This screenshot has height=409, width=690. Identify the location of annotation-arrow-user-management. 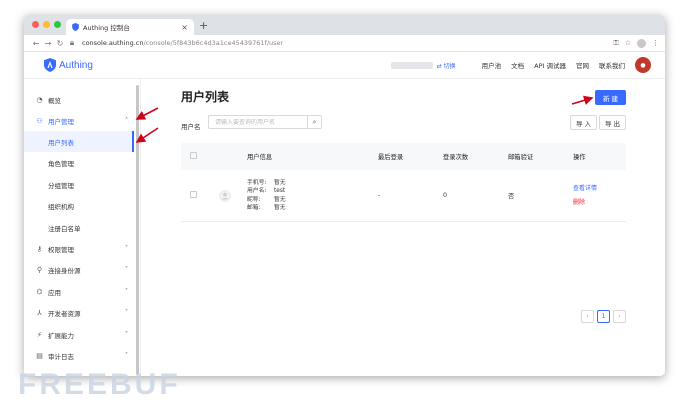
(147, 113).